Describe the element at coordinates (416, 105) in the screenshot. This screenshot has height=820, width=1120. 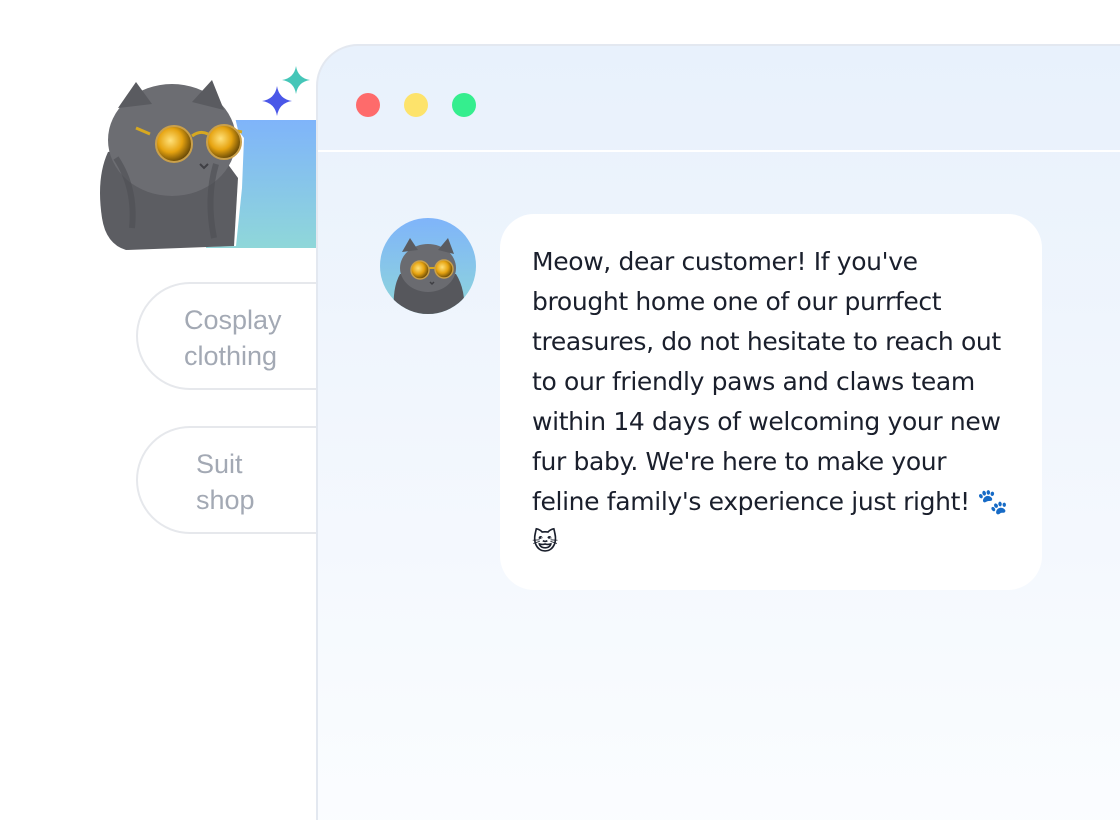
I see `window-minimize-button` at that location.